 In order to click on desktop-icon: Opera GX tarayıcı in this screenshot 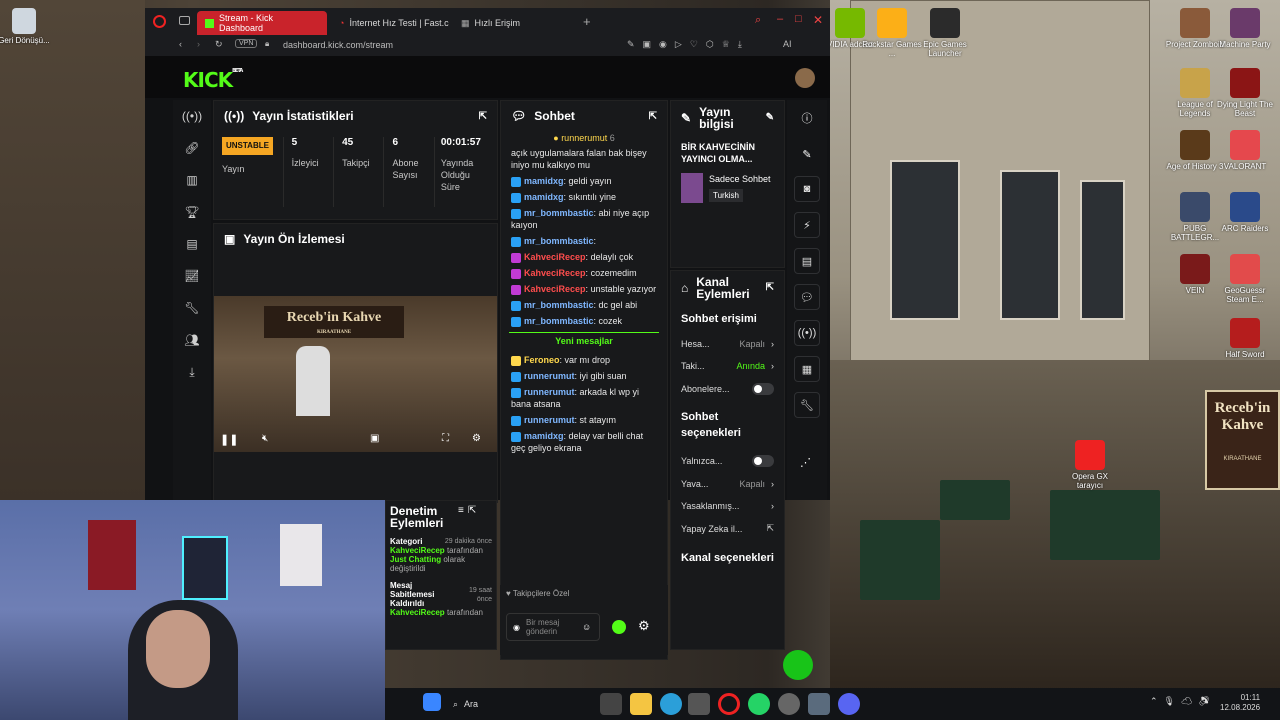, I will do `click(1090, 465)`.